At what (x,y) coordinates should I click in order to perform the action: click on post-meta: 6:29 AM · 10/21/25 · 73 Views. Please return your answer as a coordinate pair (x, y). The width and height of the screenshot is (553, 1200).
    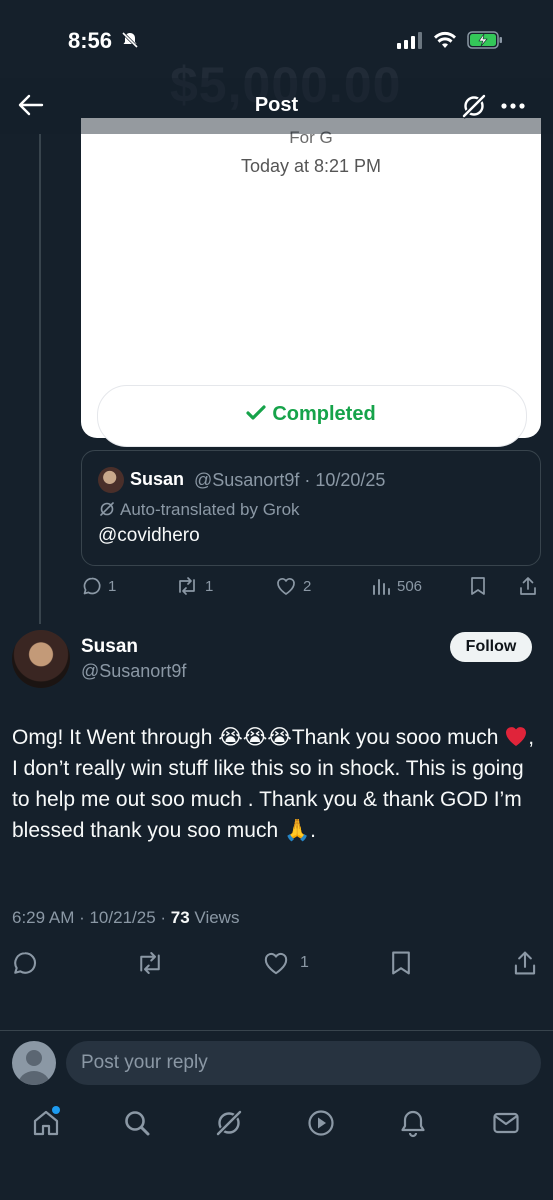
    Looking at the image, I should click on (125, 918).